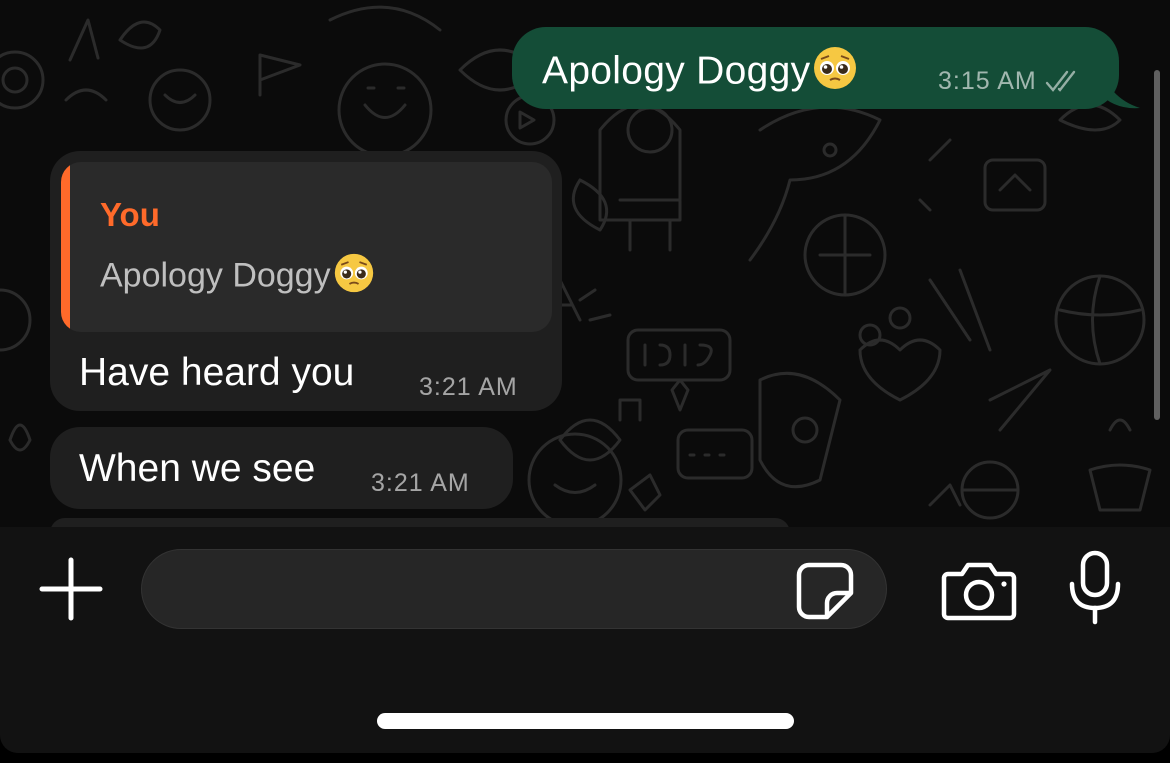  Describe the element at coordinates (585, 721) in the screenshot. I see `home-indicator` at that location.